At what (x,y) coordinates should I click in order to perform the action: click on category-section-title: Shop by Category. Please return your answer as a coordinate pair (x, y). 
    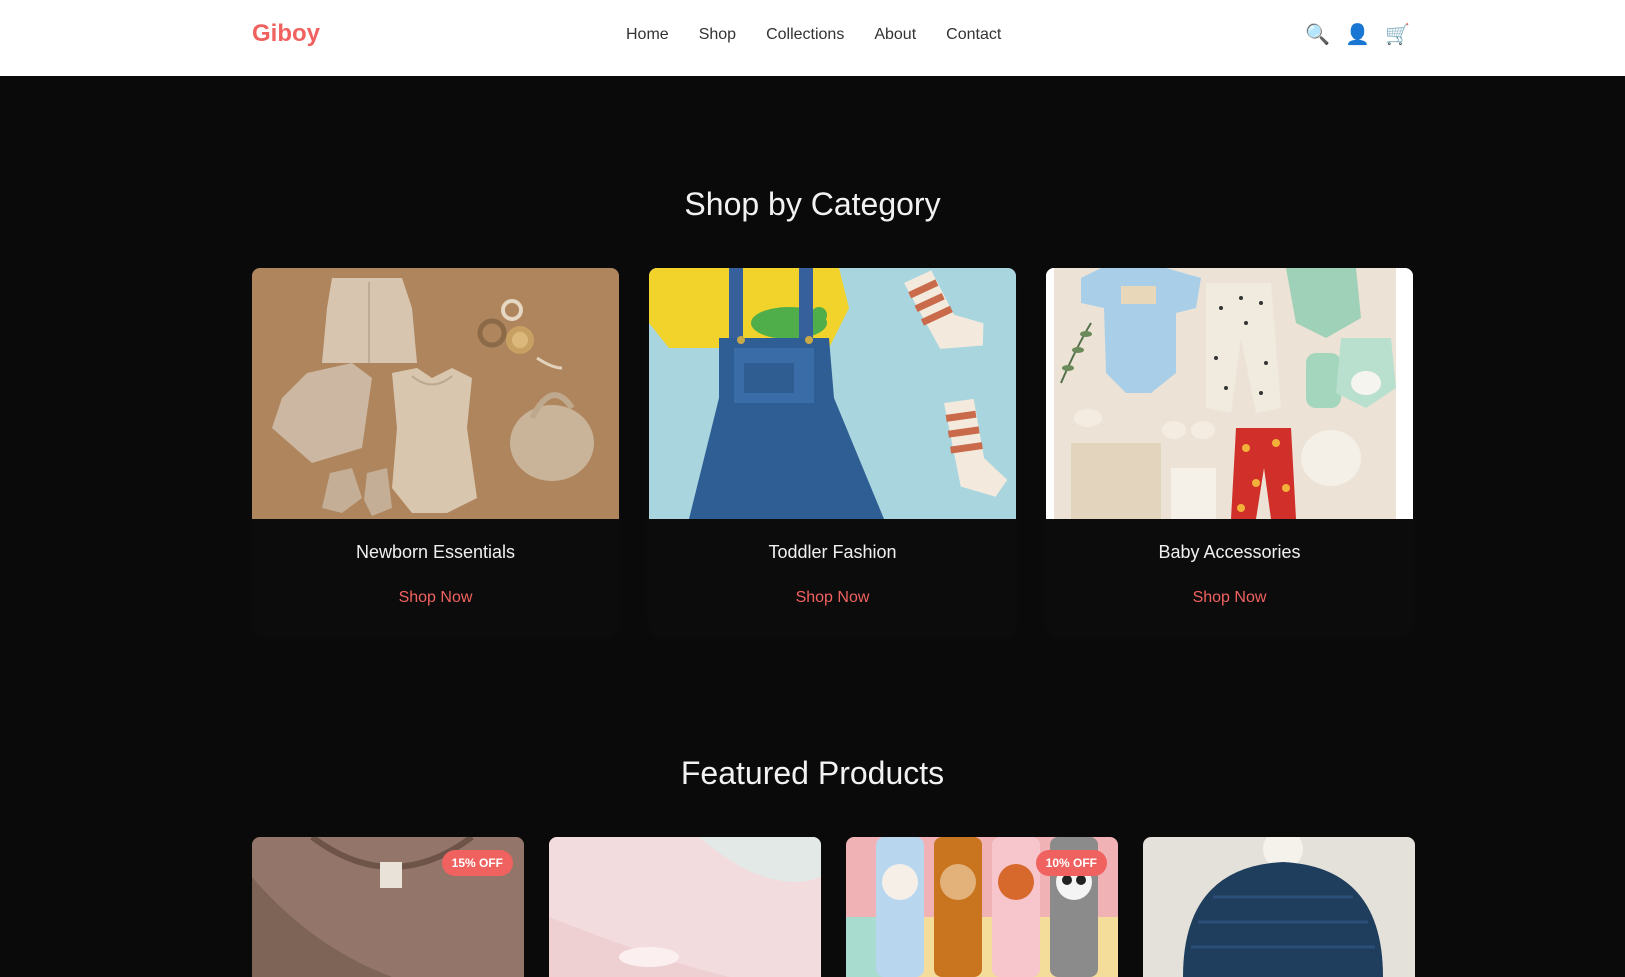
    Looking at the image, I should click on (812, 204).